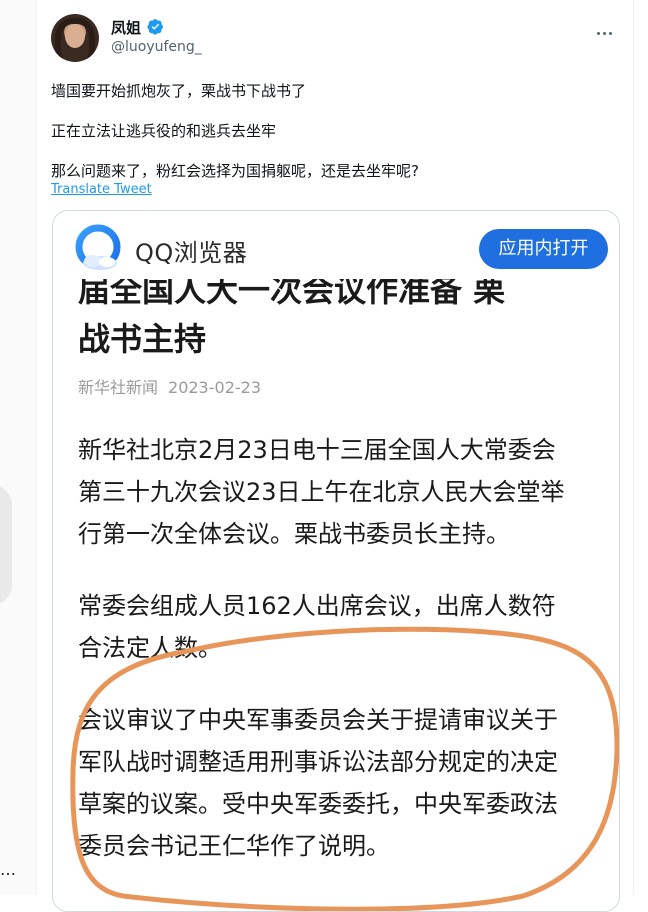 The height and width of the screenshot is (912, 648). I want to click on article-title-line: 届全国人大一次会议作准备 栗, so click(292, 293).